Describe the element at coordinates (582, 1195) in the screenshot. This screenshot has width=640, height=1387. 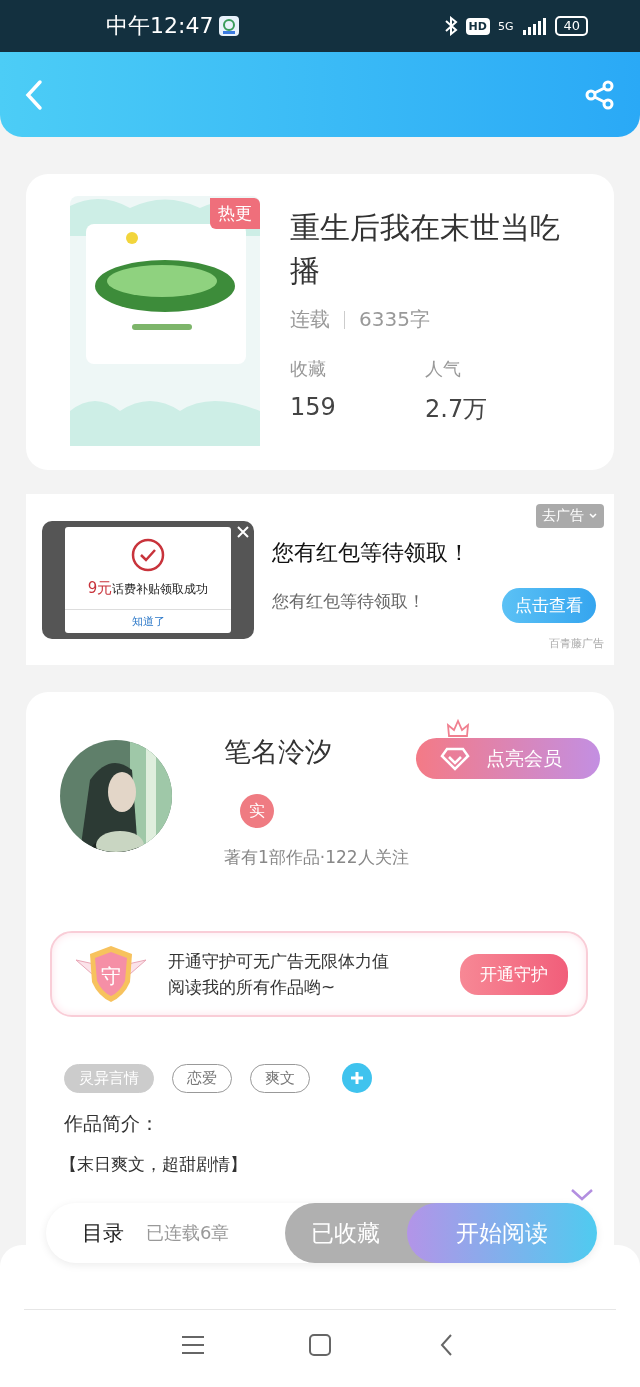
I see `expand-icon` at that location.